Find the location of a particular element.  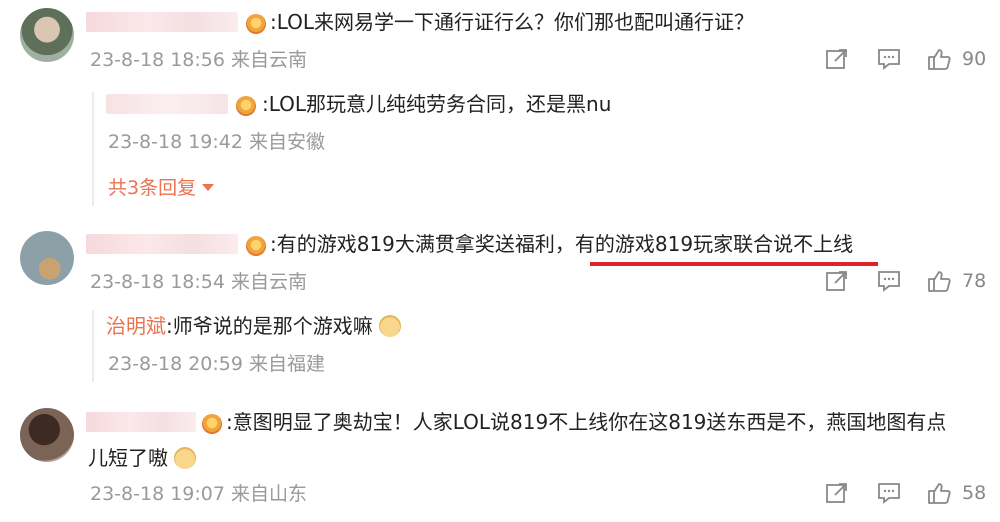

view-replies-label: 共3条回复 is located at coordinates (152, 188).